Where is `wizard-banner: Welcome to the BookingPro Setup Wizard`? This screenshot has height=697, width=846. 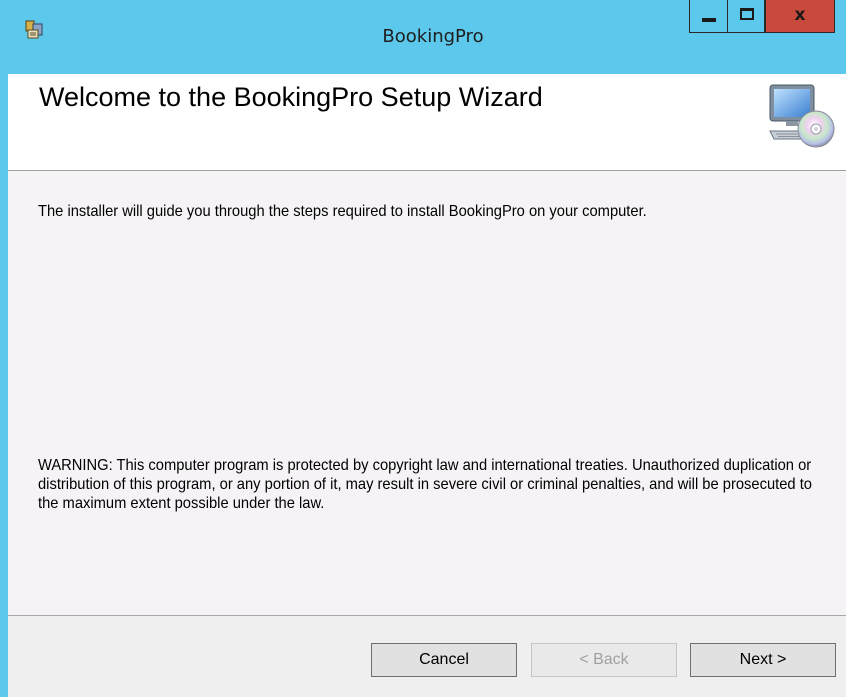
wizard-banner: Welcome to the BookingPro Setup Wizard is located at coordinates (427, 122).